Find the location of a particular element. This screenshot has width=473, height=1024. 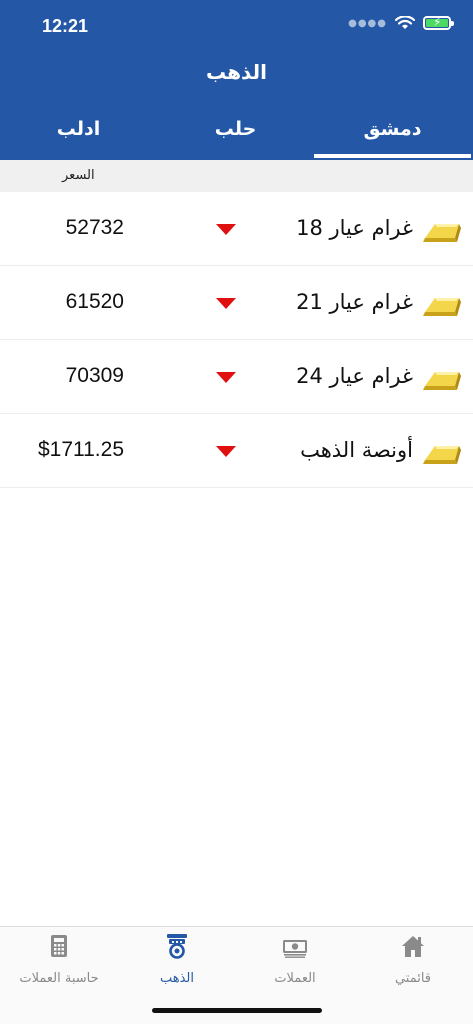

item-name: غرام عيار 18 is located at coordinates (354, 228).